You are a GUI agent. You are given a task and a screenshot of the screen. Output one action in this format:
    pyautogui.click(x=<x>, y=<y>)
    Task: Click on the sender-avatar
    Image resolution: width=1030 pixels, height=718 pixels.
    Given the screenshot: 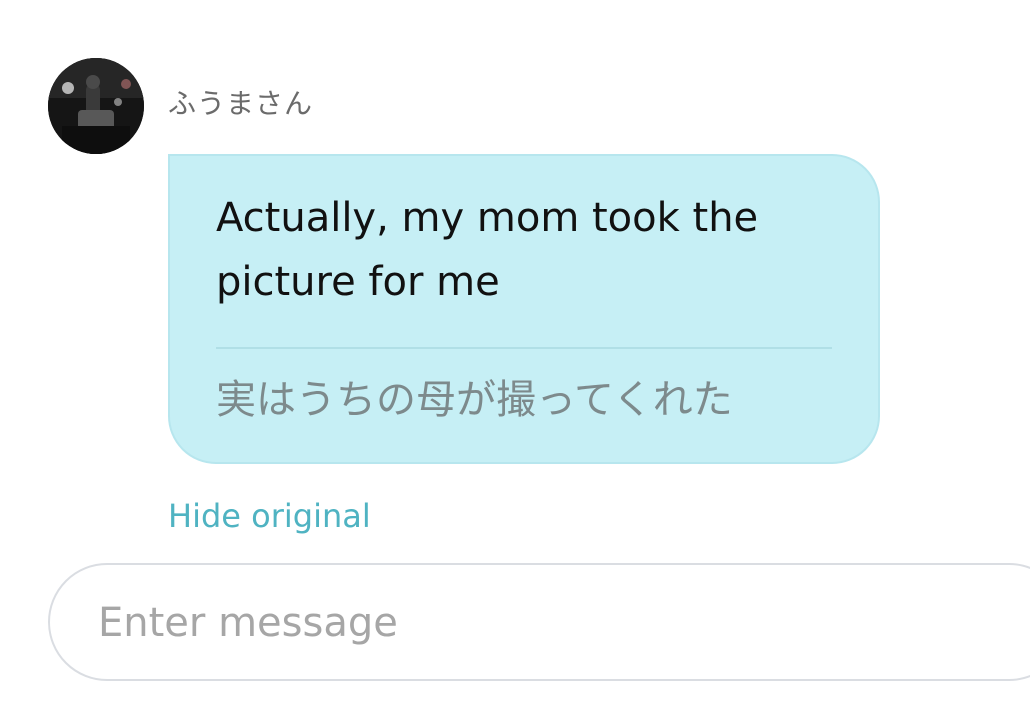 What is the action you would take?
    pyautogui.click(x=96, y=106)
    